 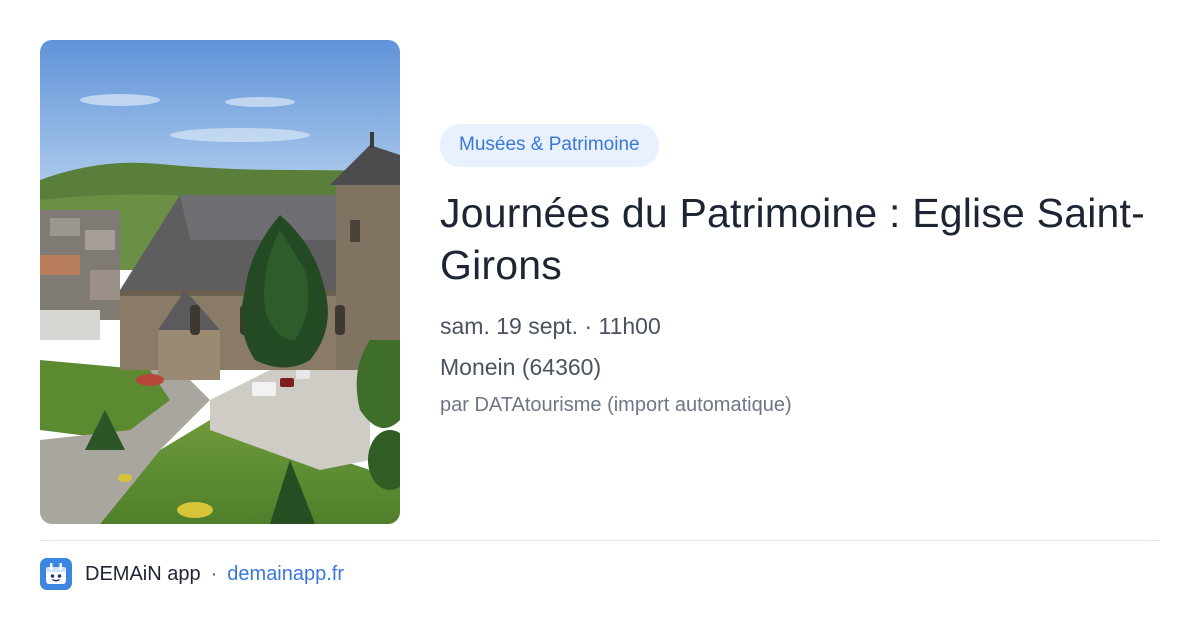 I want to click on event-date: sam. 19 sept. · 11h00, so click(x=550, y=326).